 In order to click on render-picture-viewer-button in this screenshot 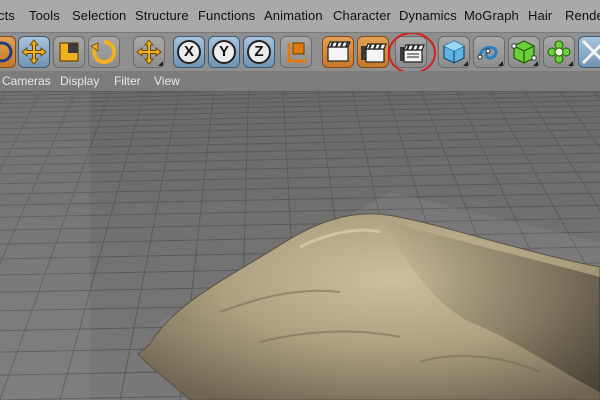, I will do `click(373, 52)`.